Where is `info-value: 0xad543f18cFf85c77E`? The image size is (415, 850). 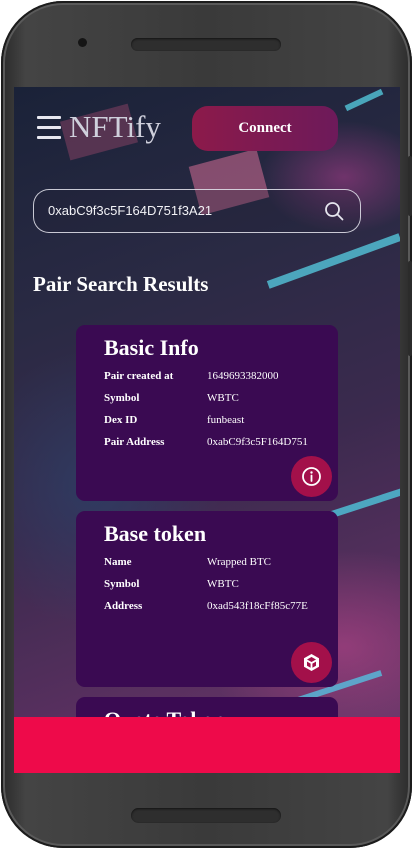
info-value: 0xad543f18cFf85c77E is located at coordinates (257, 606).